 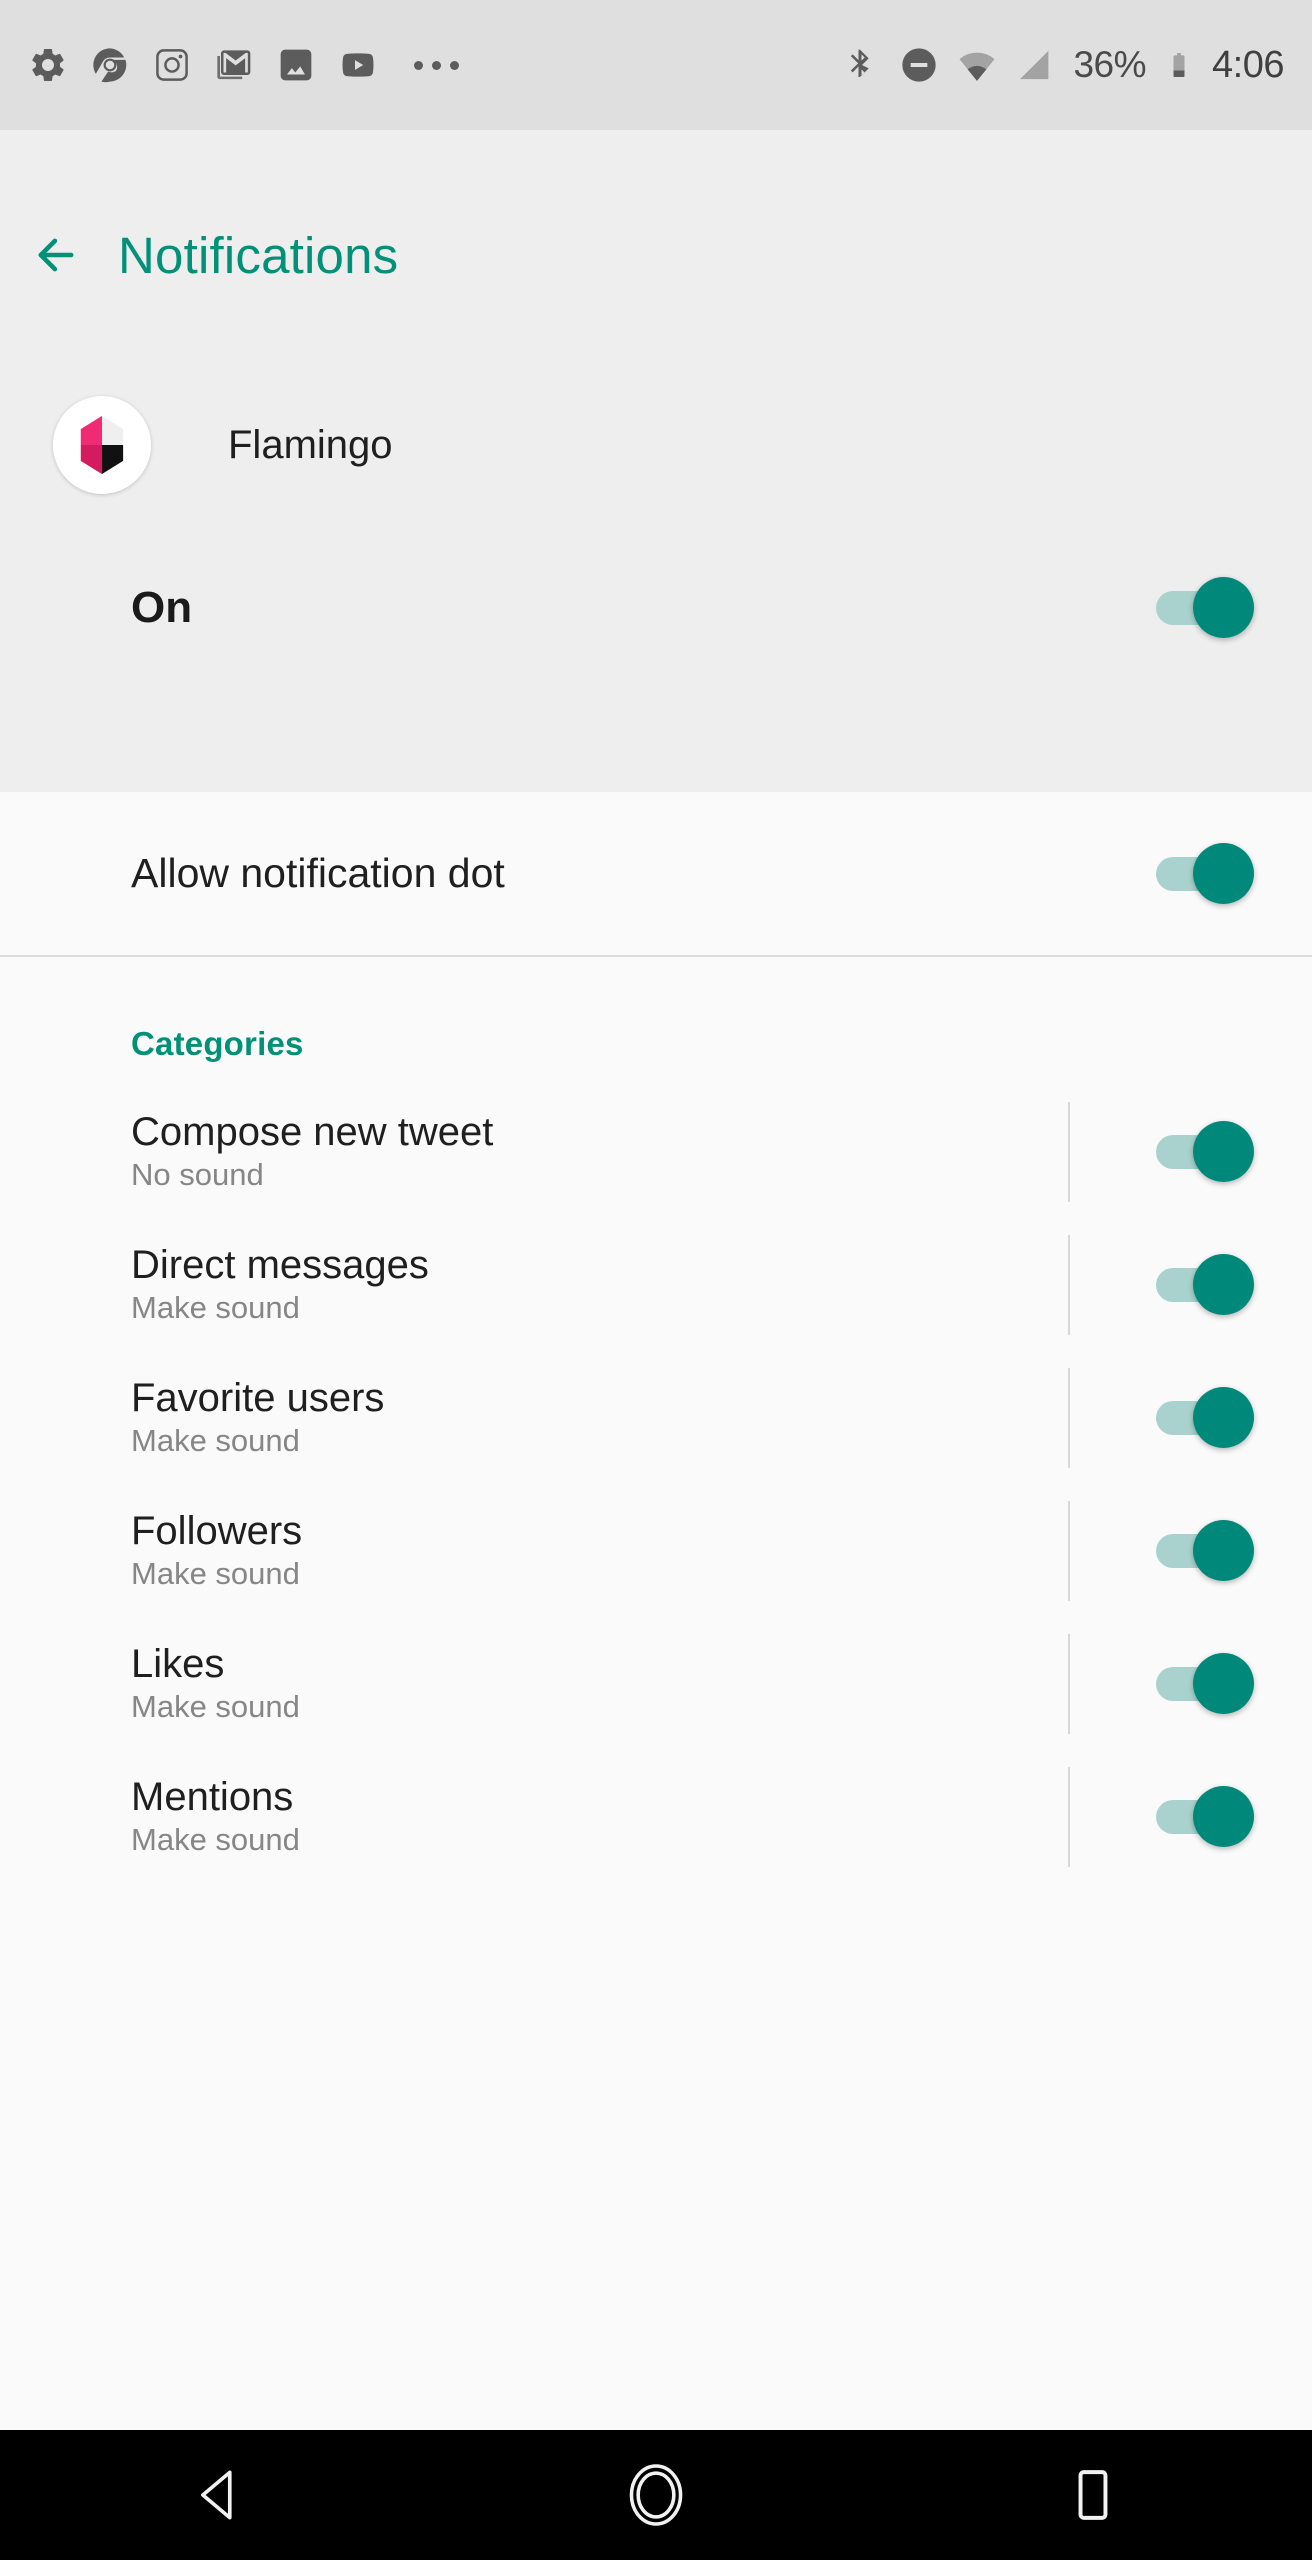 I want to click on category-title: Favorite users, so click(x=258, y=1398).